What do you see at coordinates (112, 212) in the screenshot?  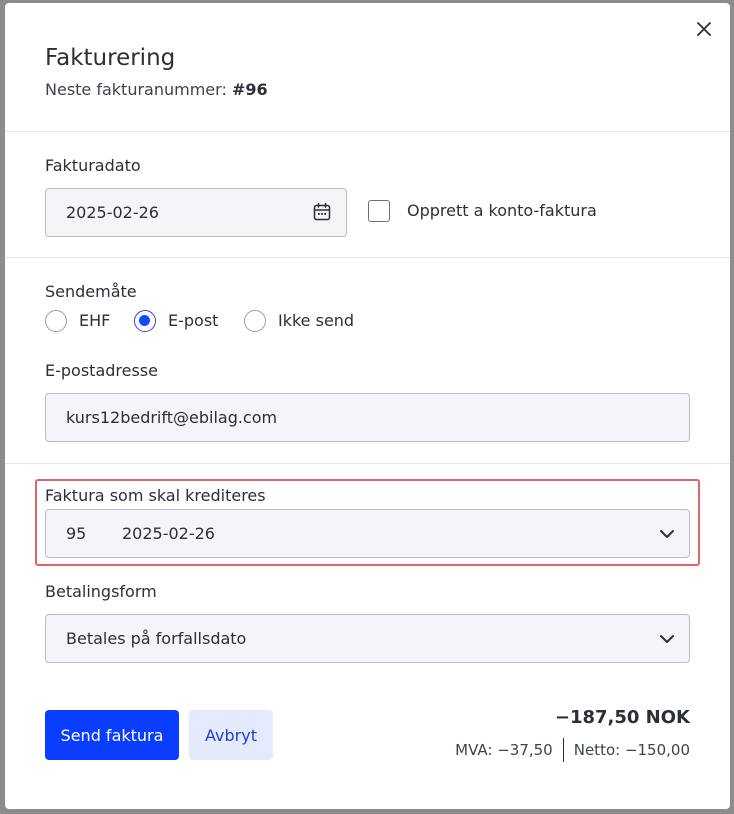 I see `invoice-date-value: 2025-02-26` at bounding box center [112, 212].